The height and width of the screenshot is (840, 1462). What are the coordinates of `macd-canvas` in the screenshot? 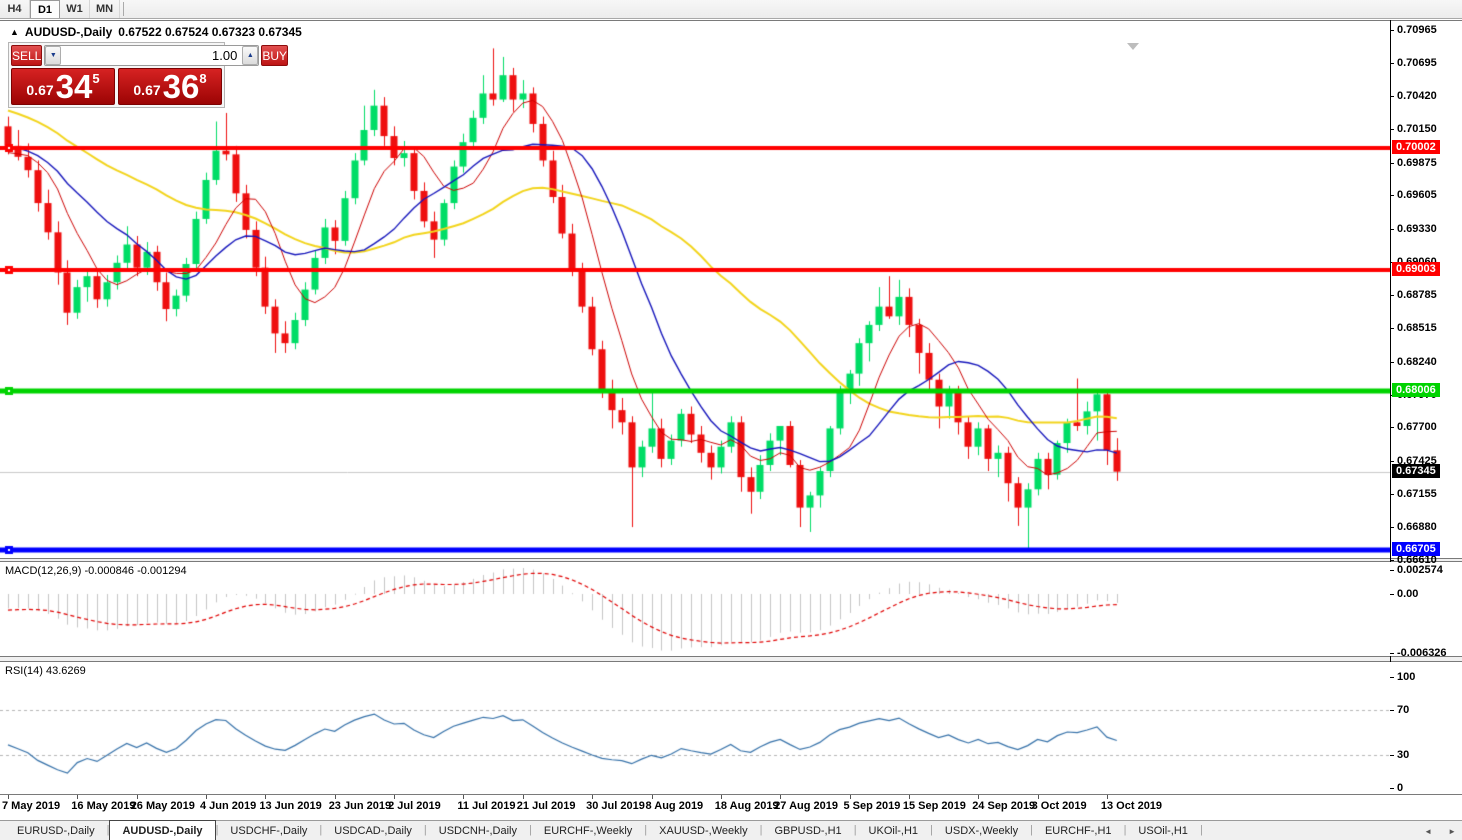 It's located at (695, 609).